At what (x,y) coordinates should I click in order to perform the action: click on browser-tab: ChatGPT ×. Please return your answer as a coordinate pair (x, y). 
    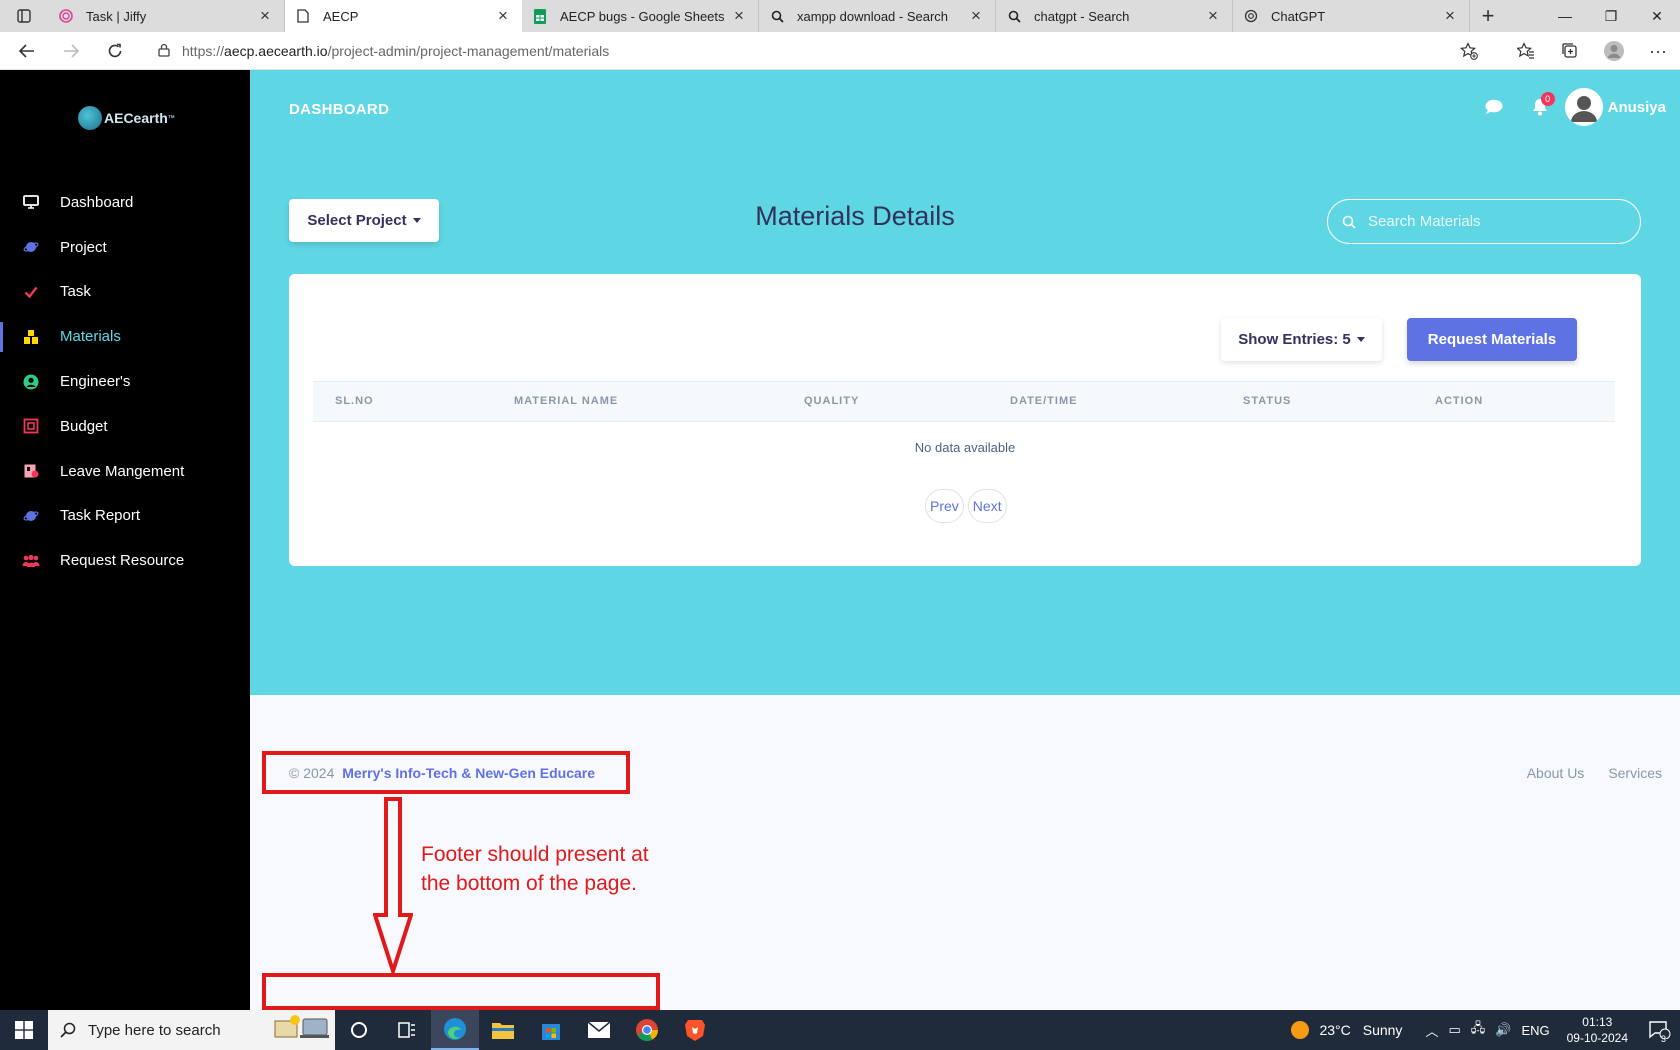
    Looking at the image, I should click on (1351, 16).